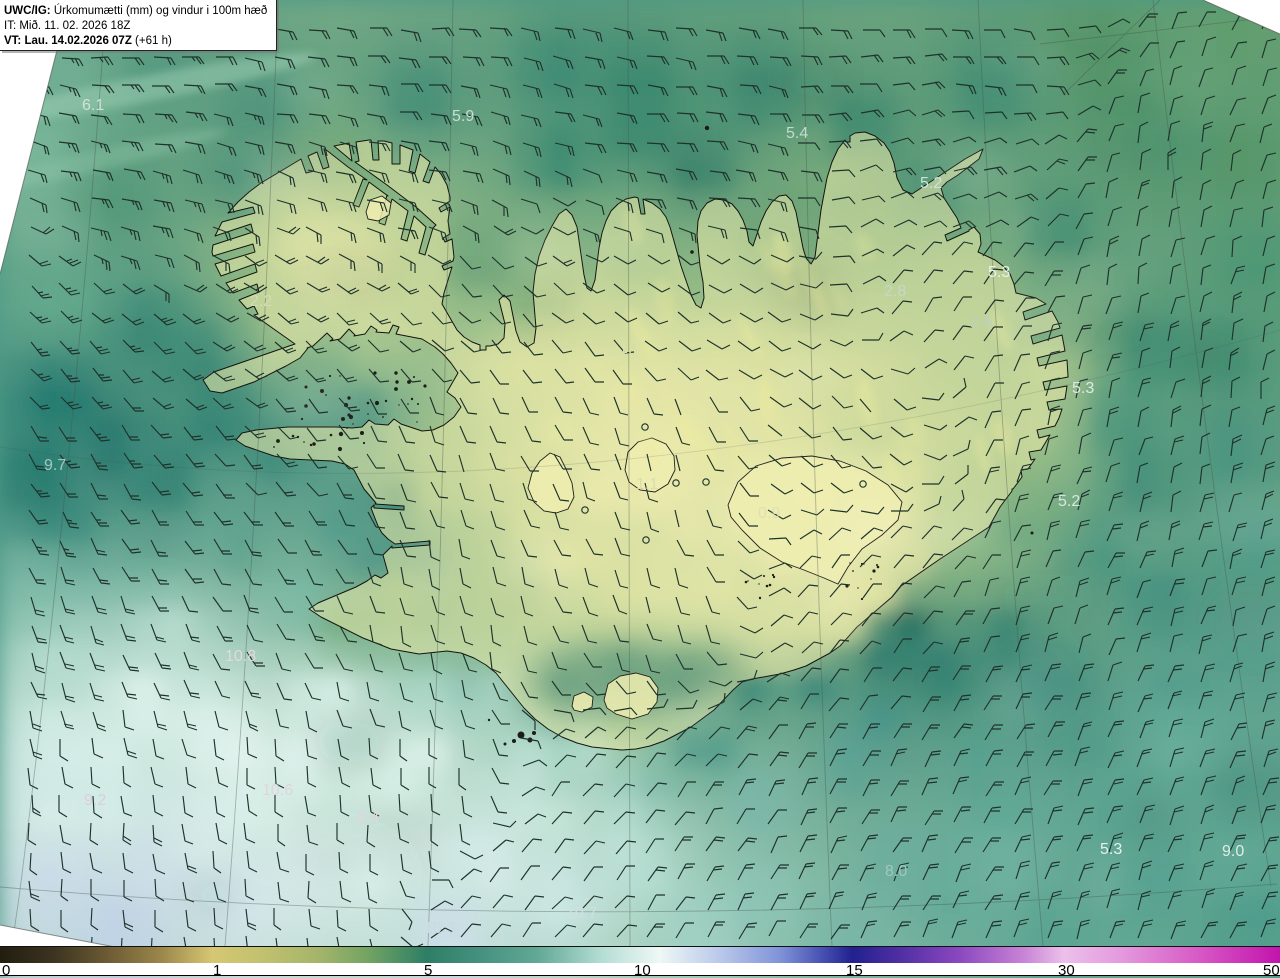 The width and height of the screenshot is (1280, 978). I want to click on svg-text: 0.9, so click(769, 513).